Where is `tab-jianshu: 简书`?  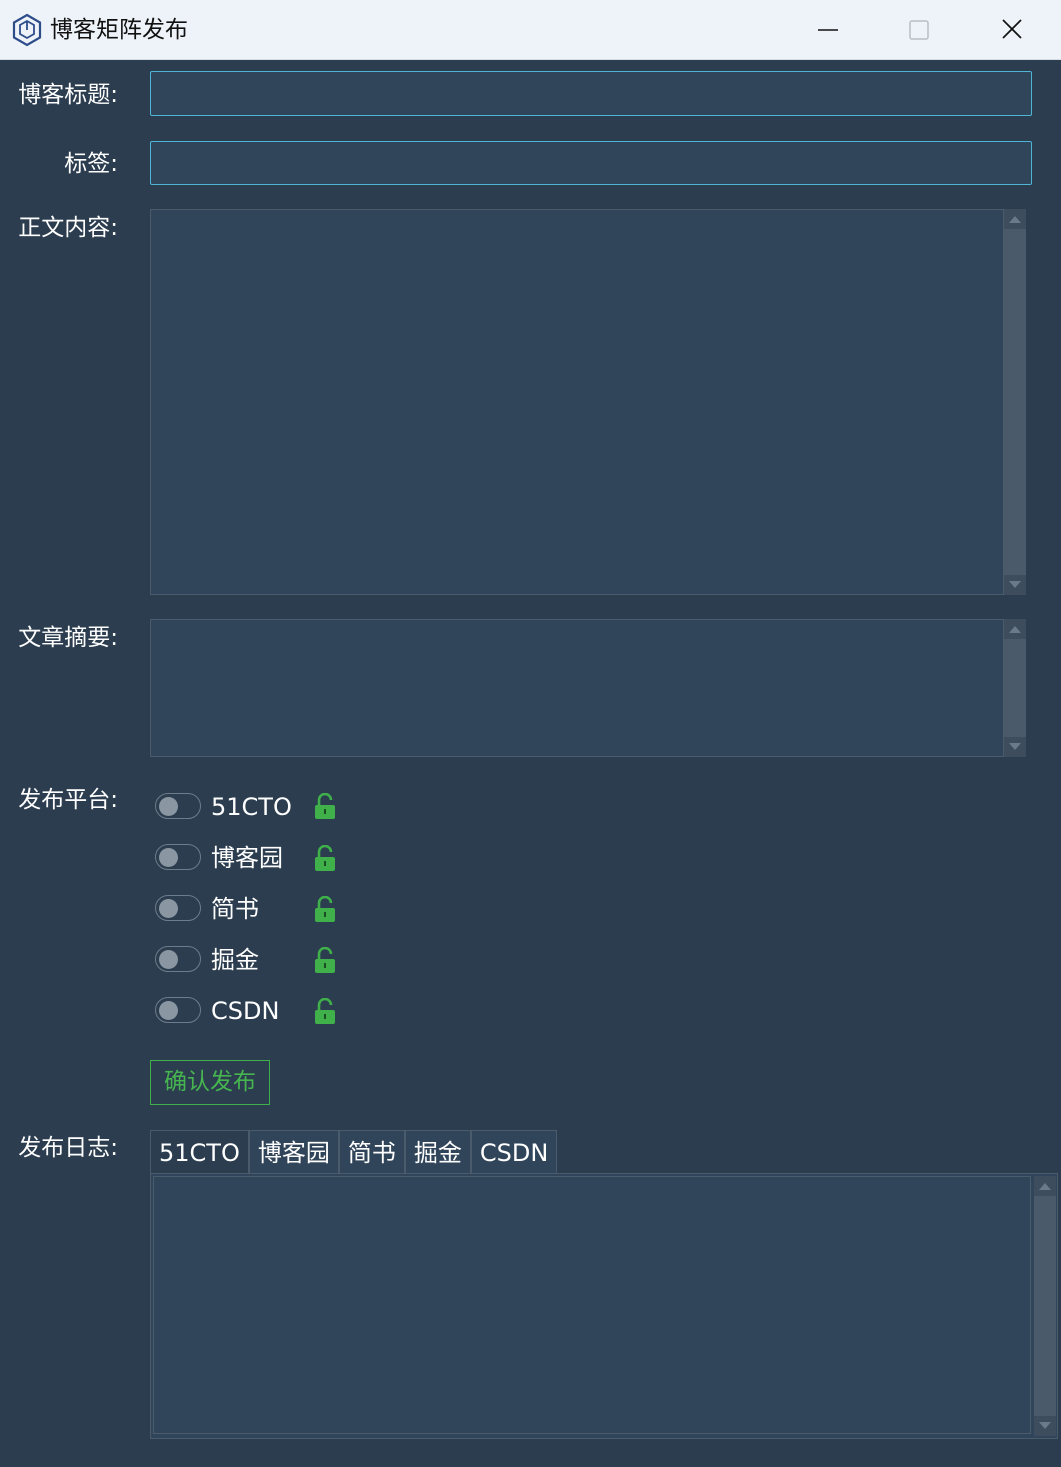
tab-jianshu: 简书 is located at coordinates (371, 1152).